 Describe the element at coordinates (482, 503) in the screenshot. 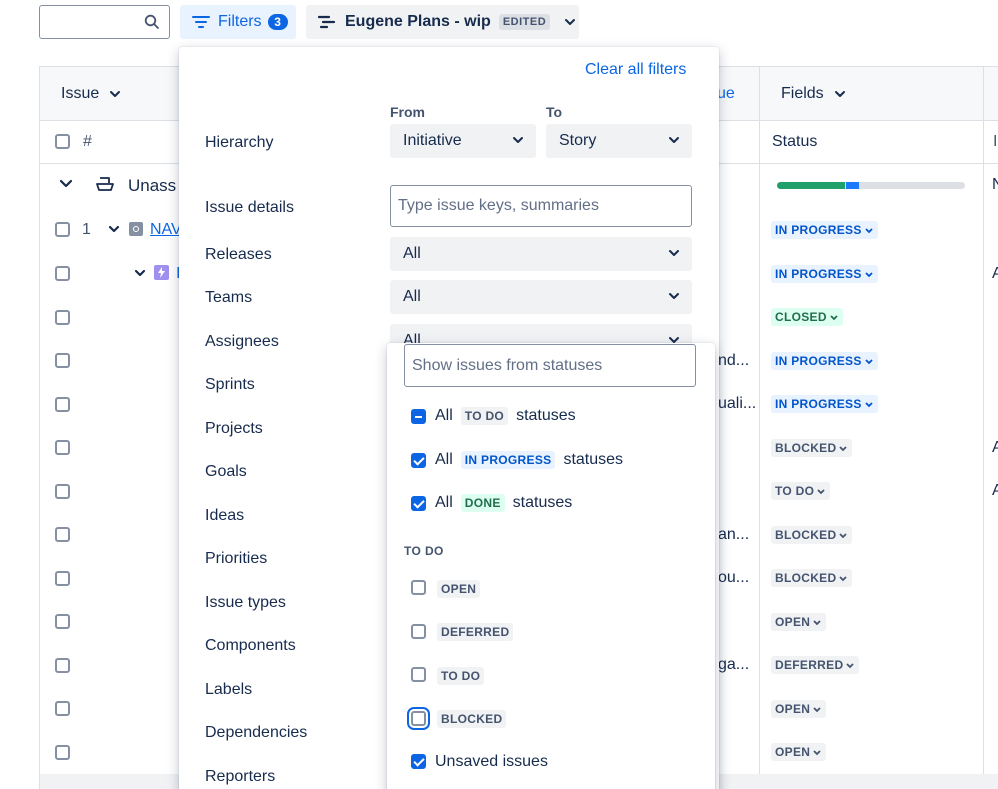

I see `done-category-lozenge: DONE` at that location.